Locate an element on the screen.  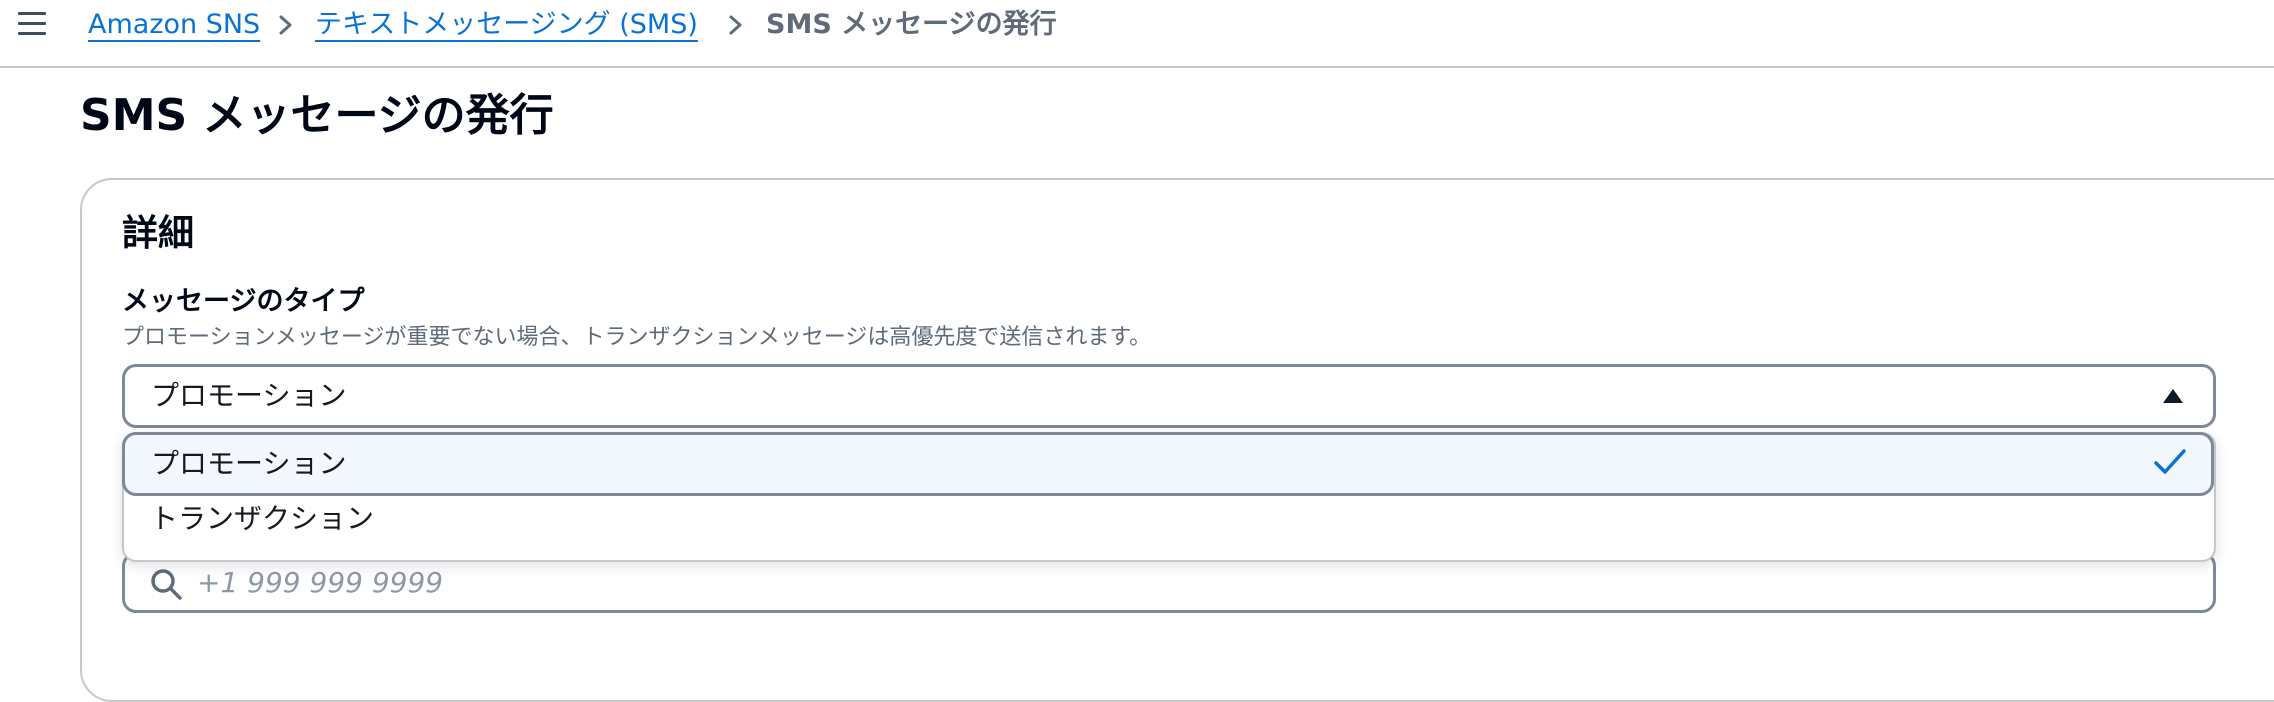
breadcrumb-current-page: SMS メッセージの発行 is located at coordinates (911, 24).